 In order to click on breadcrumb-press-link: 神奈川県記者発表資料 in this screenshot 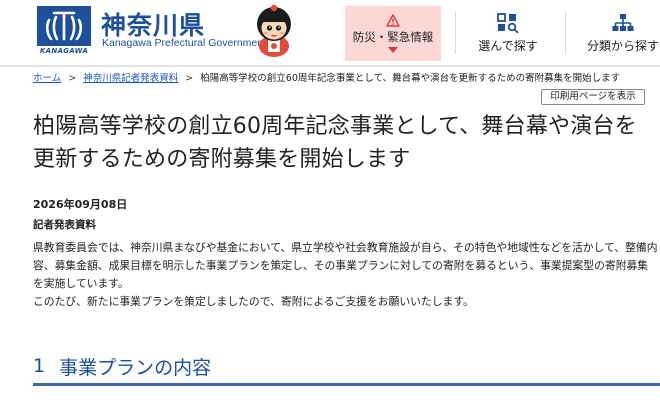, I will do `click(130, 78)`.